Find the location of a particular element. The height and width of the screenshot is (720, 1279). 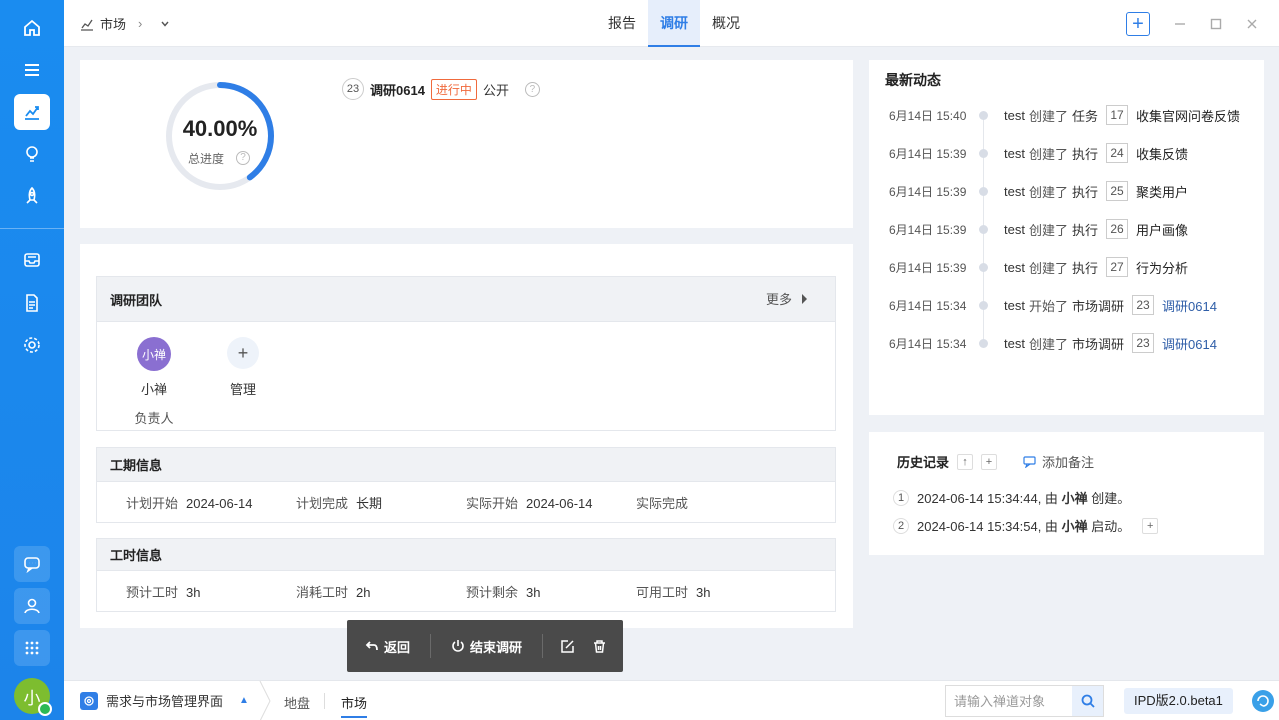

zentao-logo-icon is located at coordinates (1263, 701).